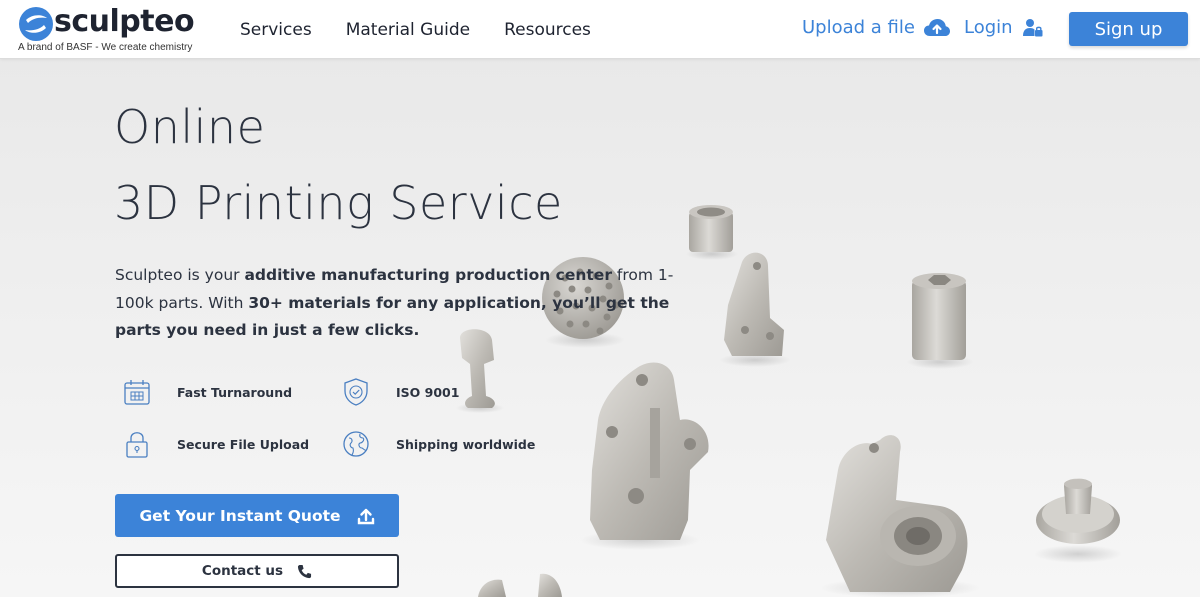 The height and width of the screenshot is (597, 1200). I want to click on feature-fast-turnaround: Fast Turnaround, so click(207, 392).